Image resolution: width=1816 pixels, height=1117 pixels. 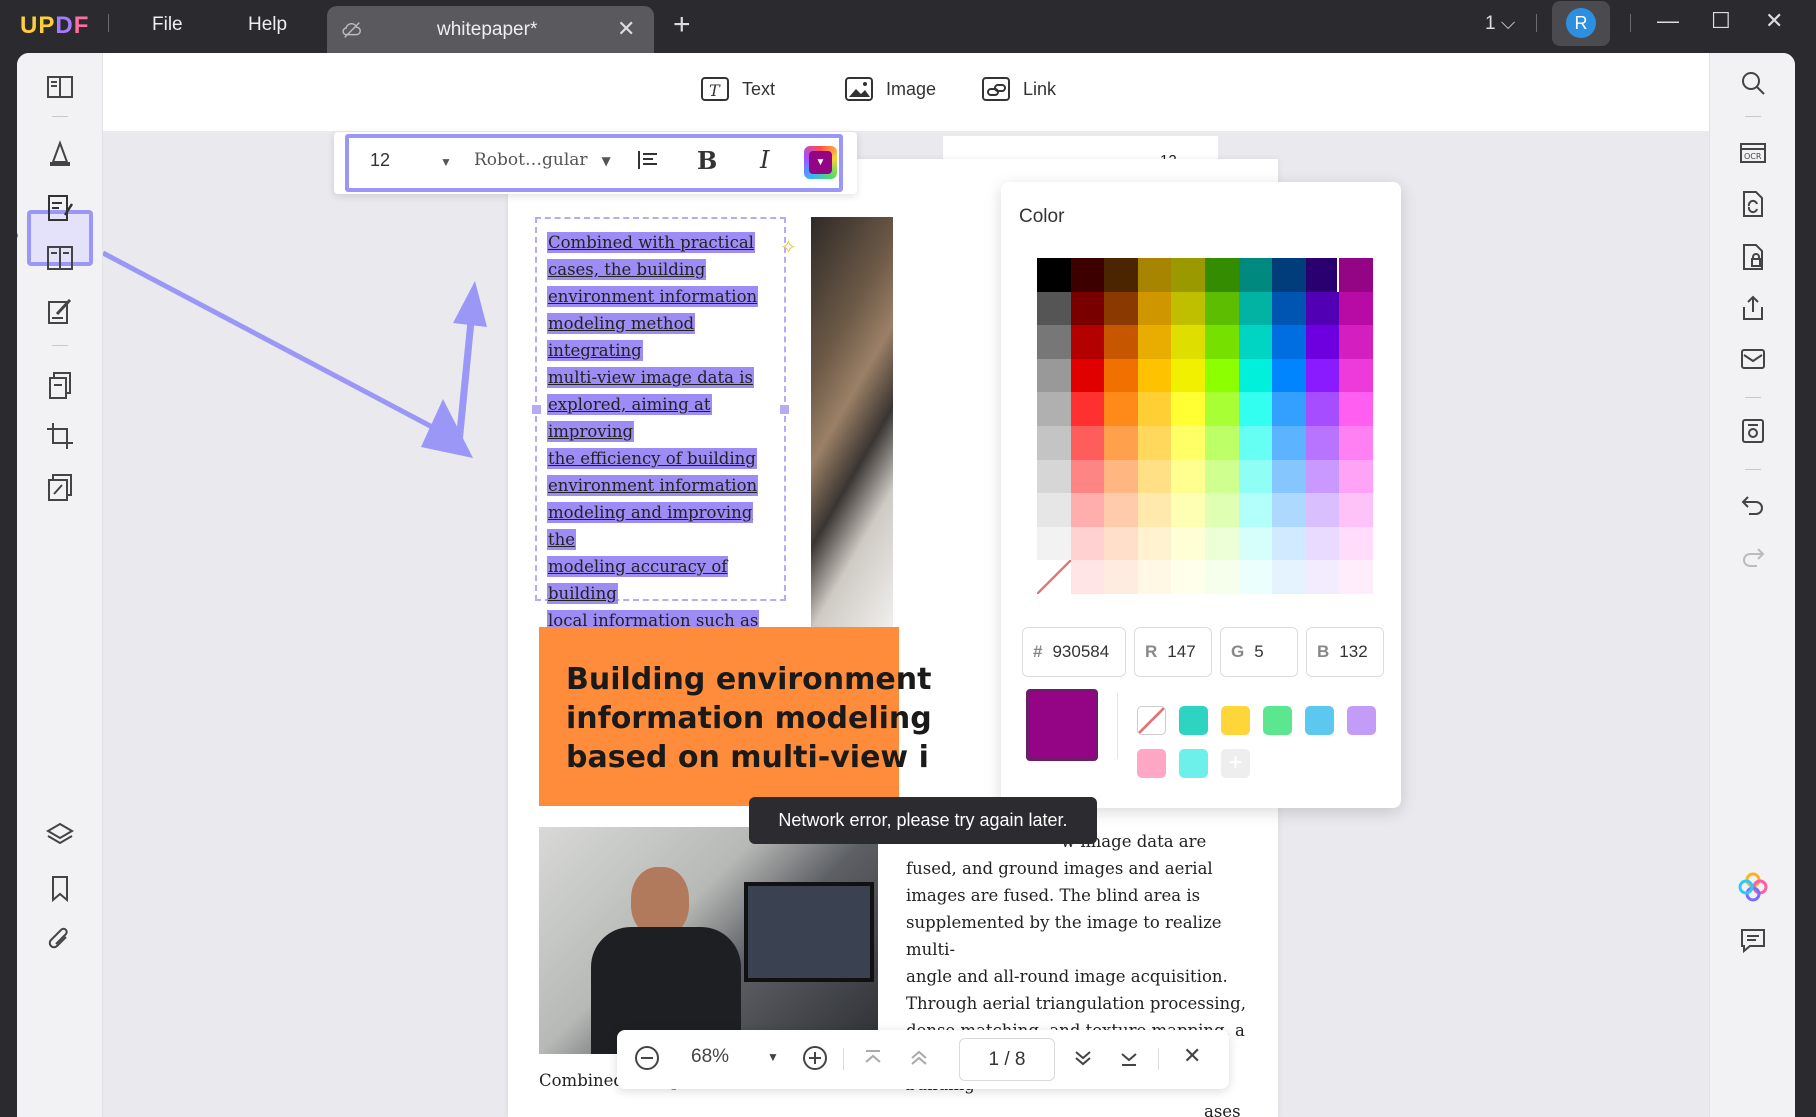 What do you see at coordinates (1668, 21) in the screenshot?
I see `minimize-button: —` at bounding box center [1668, 21].